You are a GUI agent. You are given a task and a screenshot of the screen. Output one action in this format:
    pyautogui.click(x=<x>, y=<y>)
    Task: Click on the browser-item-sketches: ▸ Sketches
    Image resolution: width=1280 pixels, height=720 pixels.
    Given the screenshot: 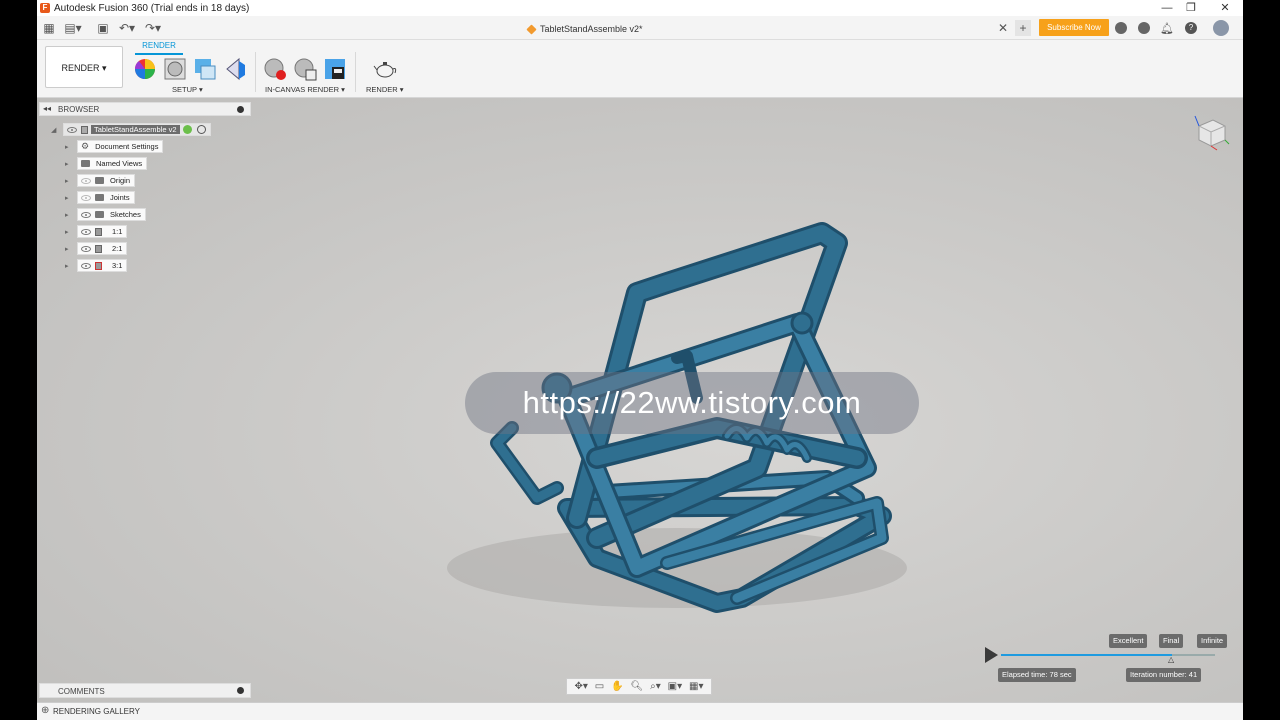 What is the action you would take?
    pyautogui.click(x=105, y=214)
    